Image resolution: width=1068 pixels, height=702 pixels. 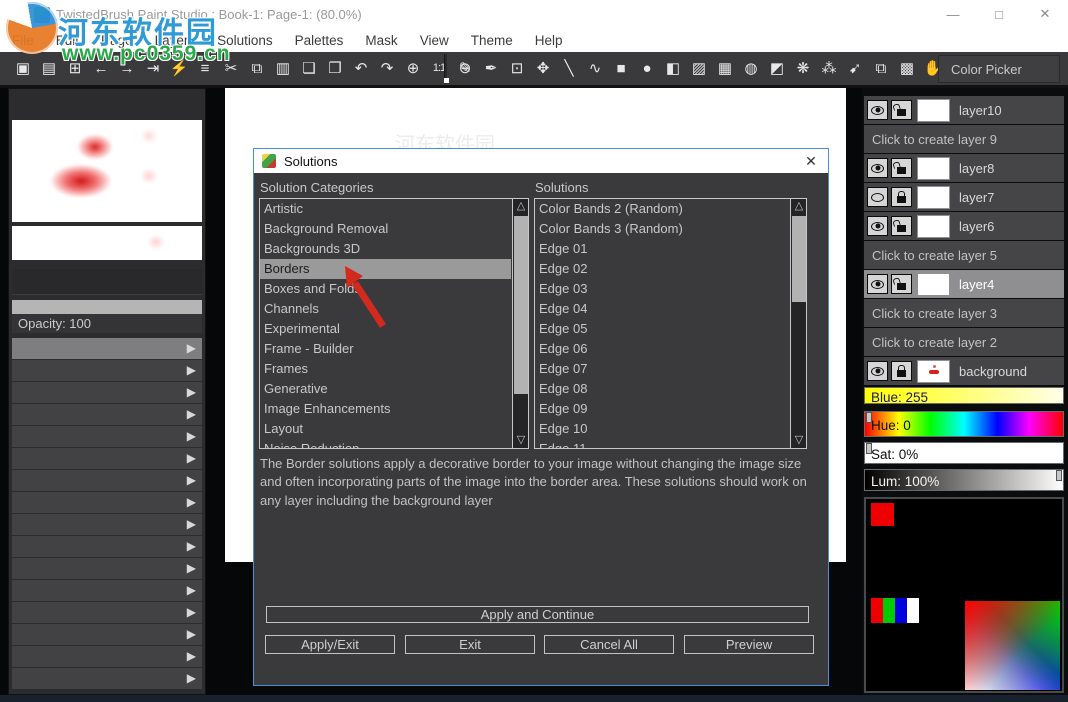 I want to click on dialog-title-bar: Solutions ✕, so click(x=541, y=161).